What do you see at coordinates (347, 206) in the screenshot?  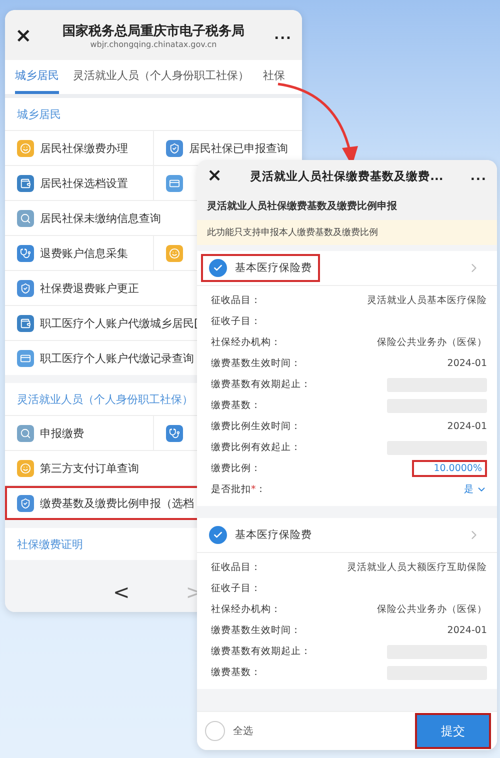 I see `page-subtitle: 灵活就业人员社保缴费基数及缴费比例申报` at bounding box center [347, 206].